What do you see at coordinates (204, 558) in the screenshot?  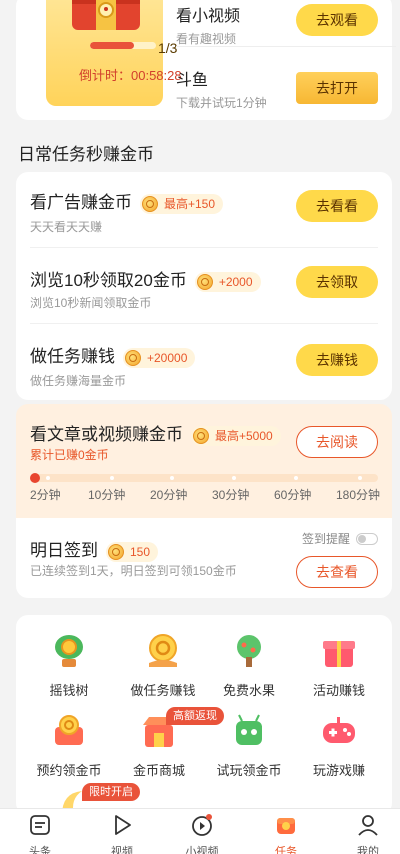 I see `signin-card: 明日签到 150 已连续签到1天，明日签到可领150金币 签到提醒 去查看` at bounding box center [204, 558].